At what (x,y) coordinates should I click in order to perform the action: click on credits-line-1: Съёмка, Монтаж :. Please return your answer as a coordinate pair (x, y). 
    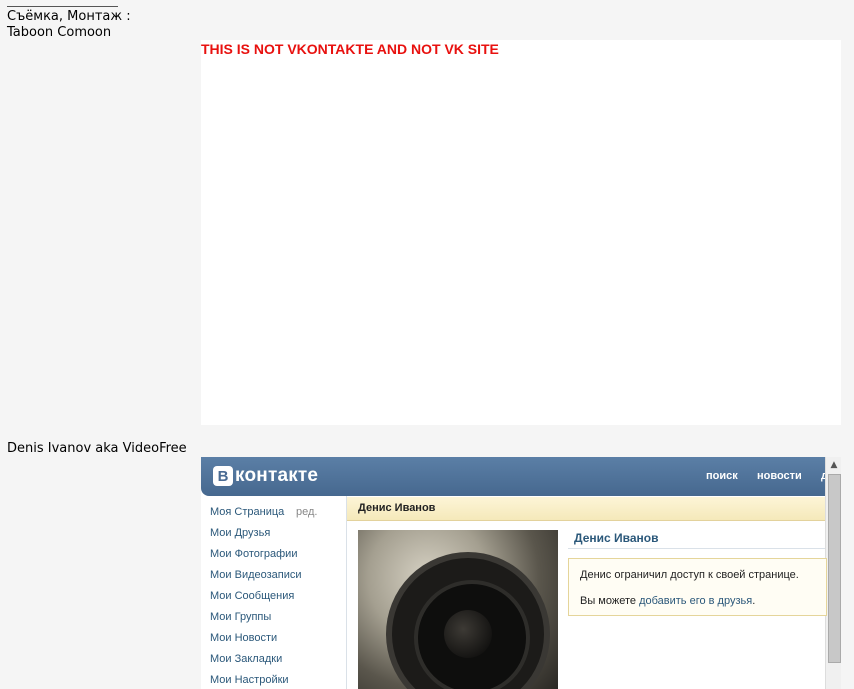
    Looking at the image, I should click on (69, 16).